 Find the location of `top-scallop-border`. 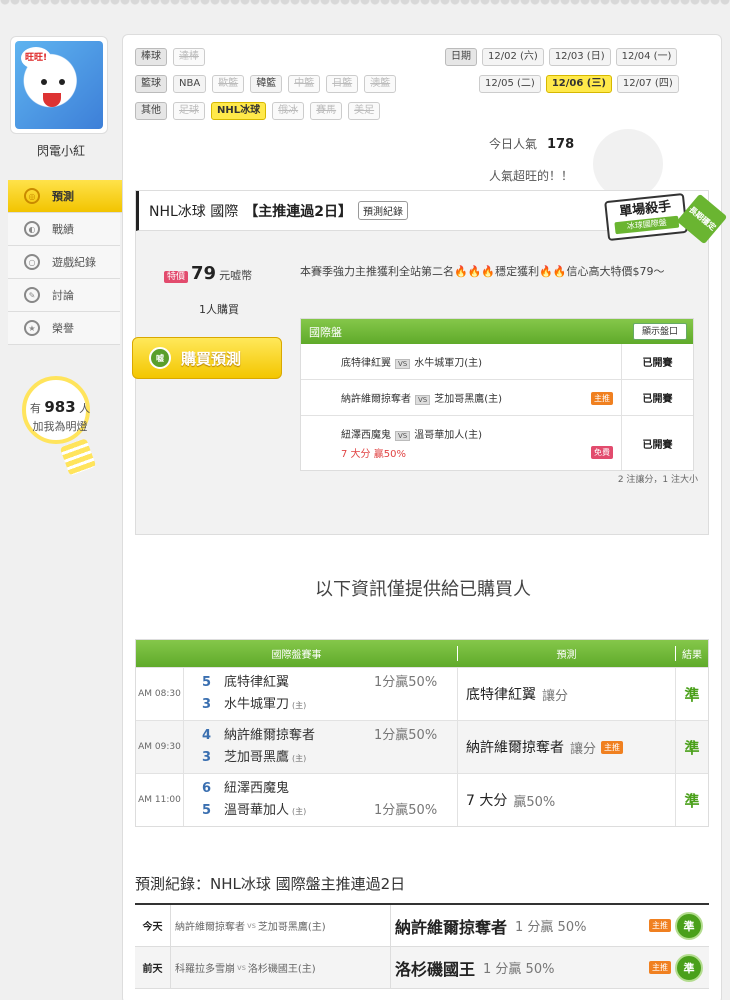

top-scallop-border is located at coordinates (365, 5).